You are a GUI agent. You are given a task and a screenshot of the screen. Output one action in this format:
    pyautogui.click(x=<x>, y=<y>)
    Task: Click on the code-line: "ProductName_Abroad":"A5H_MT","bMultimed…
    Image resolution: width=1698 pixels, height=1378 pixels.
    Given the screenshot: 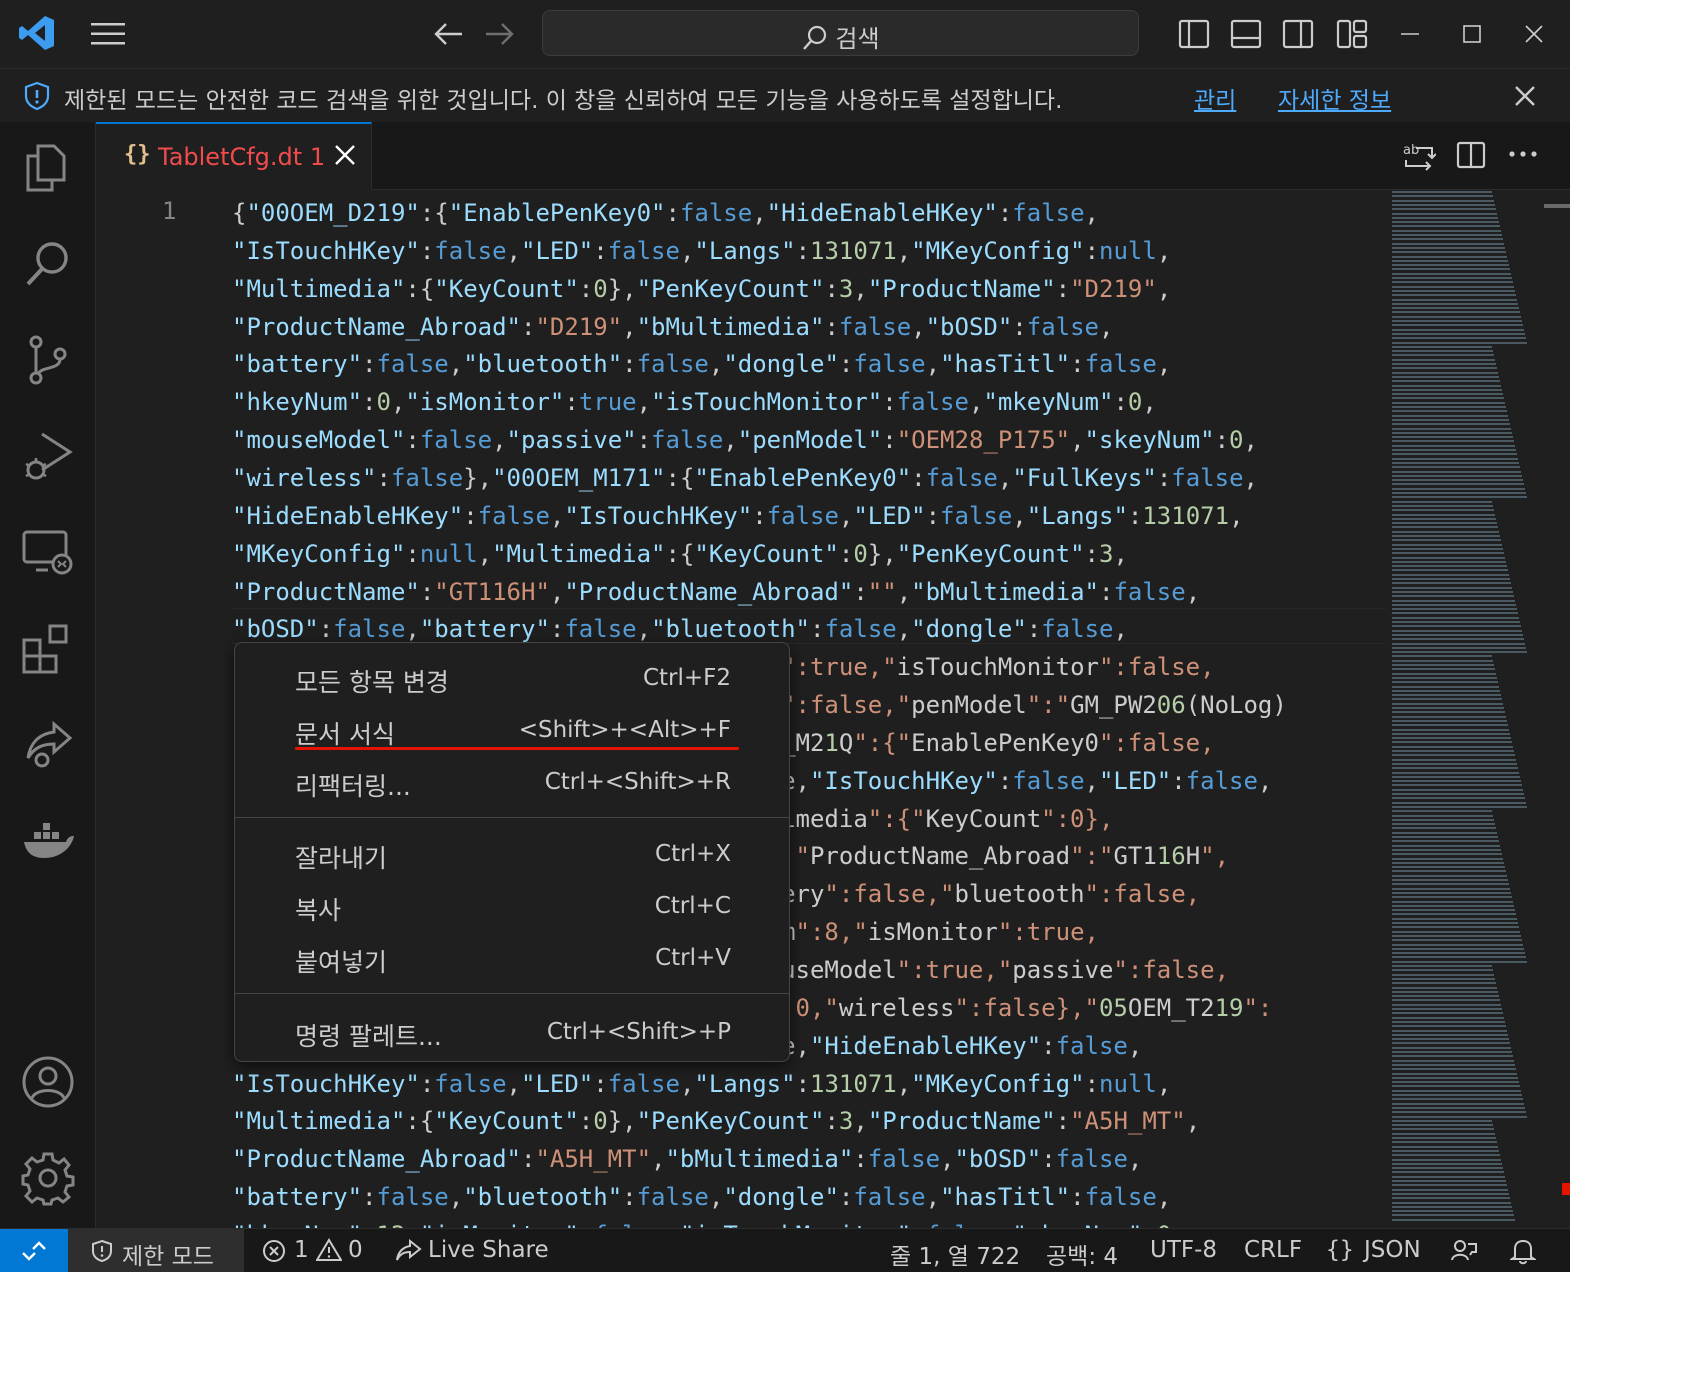 What is the action you would take?
    pyautogui.click(x=687, y=1159)
    